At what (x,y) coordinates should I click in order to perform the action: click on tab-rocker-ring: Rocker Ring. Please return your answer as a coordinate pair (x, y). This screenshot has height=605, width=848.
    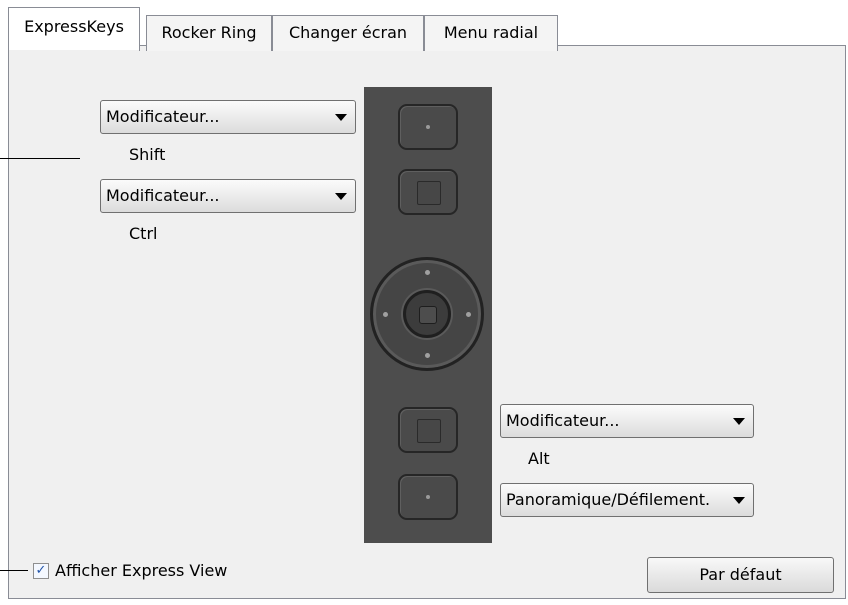
    Looking at the image, I should click on (209, 33).